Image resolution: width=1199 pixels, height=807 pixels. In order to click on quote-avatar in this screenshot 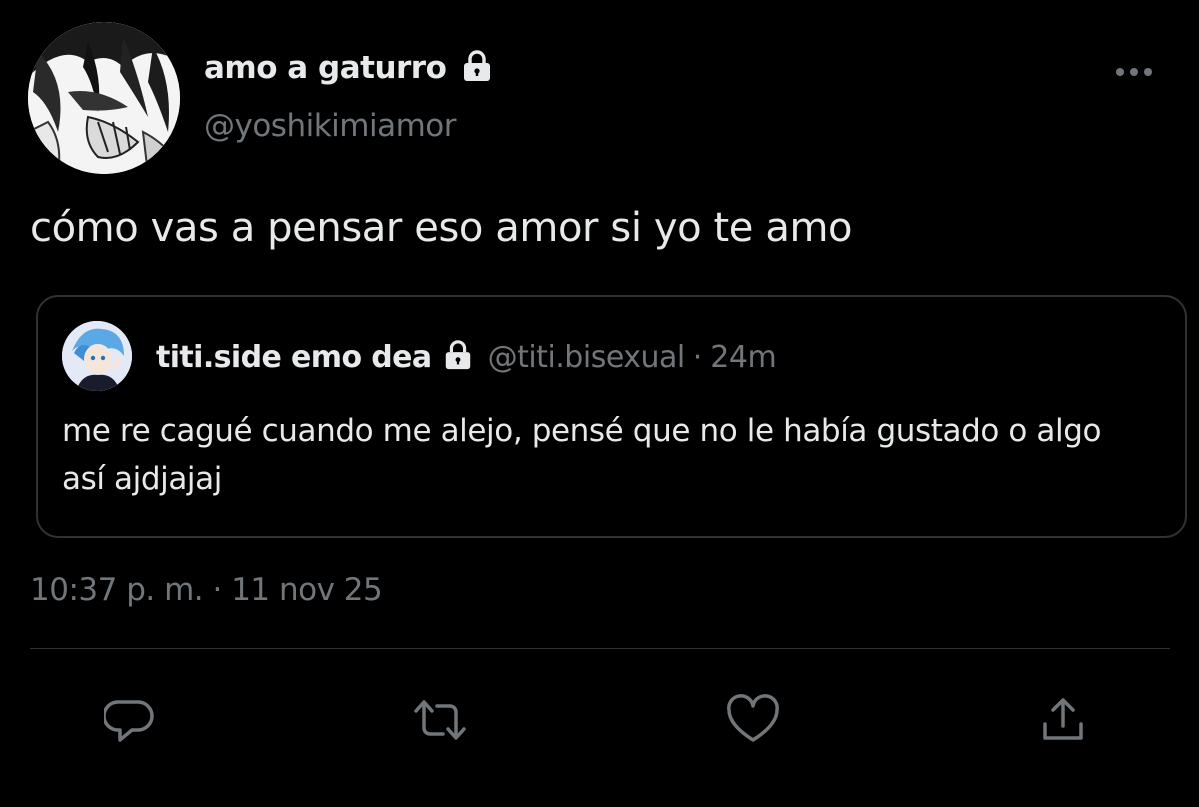, I will do `click(97, 356)`.